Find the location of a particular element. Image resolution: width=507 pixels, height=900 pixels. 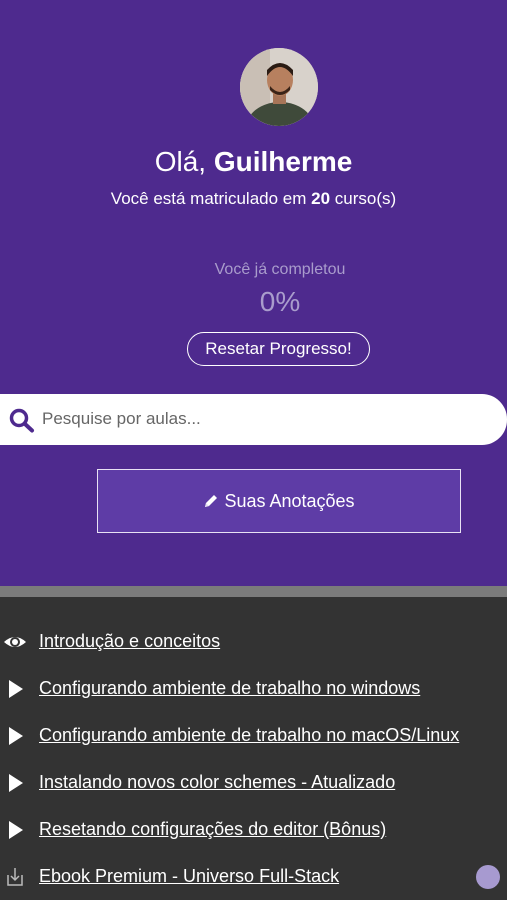

lesson-item: Introdução e conceitos is located at coordinates (253, 641).